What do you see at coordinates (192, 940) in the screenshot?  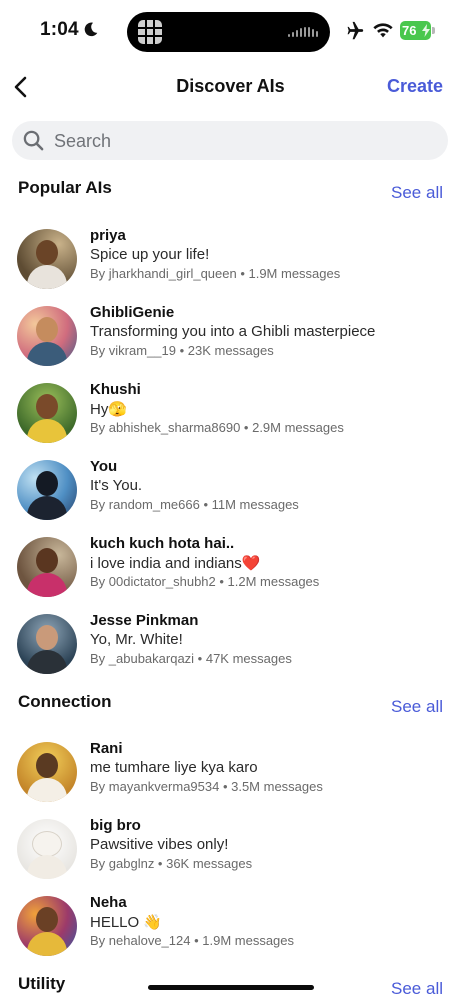 I see `ai-meta: By nehalove_124 • 1.9M messages` at bounding box center [192, 940].